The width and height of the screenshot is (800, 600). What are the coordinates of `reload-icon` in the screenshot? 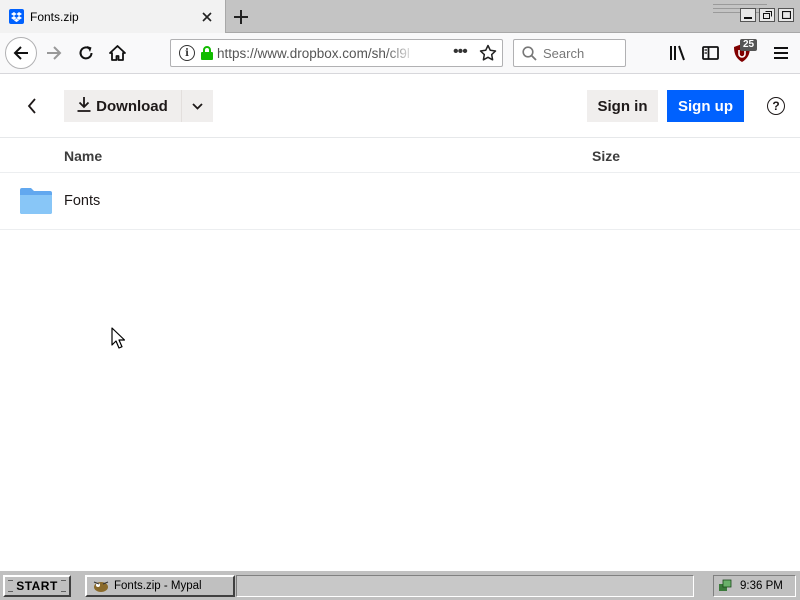 It's located at (86, 53).